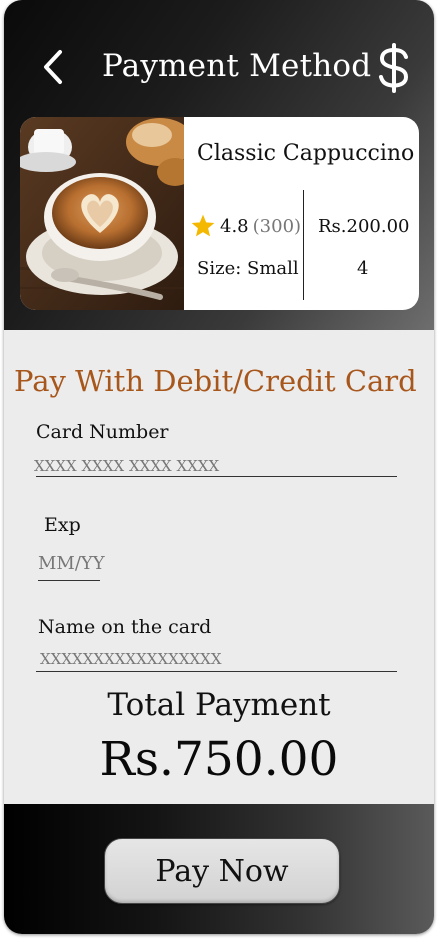 The image size is (438, 940). I want to click on exp-input, so click(83, 563).